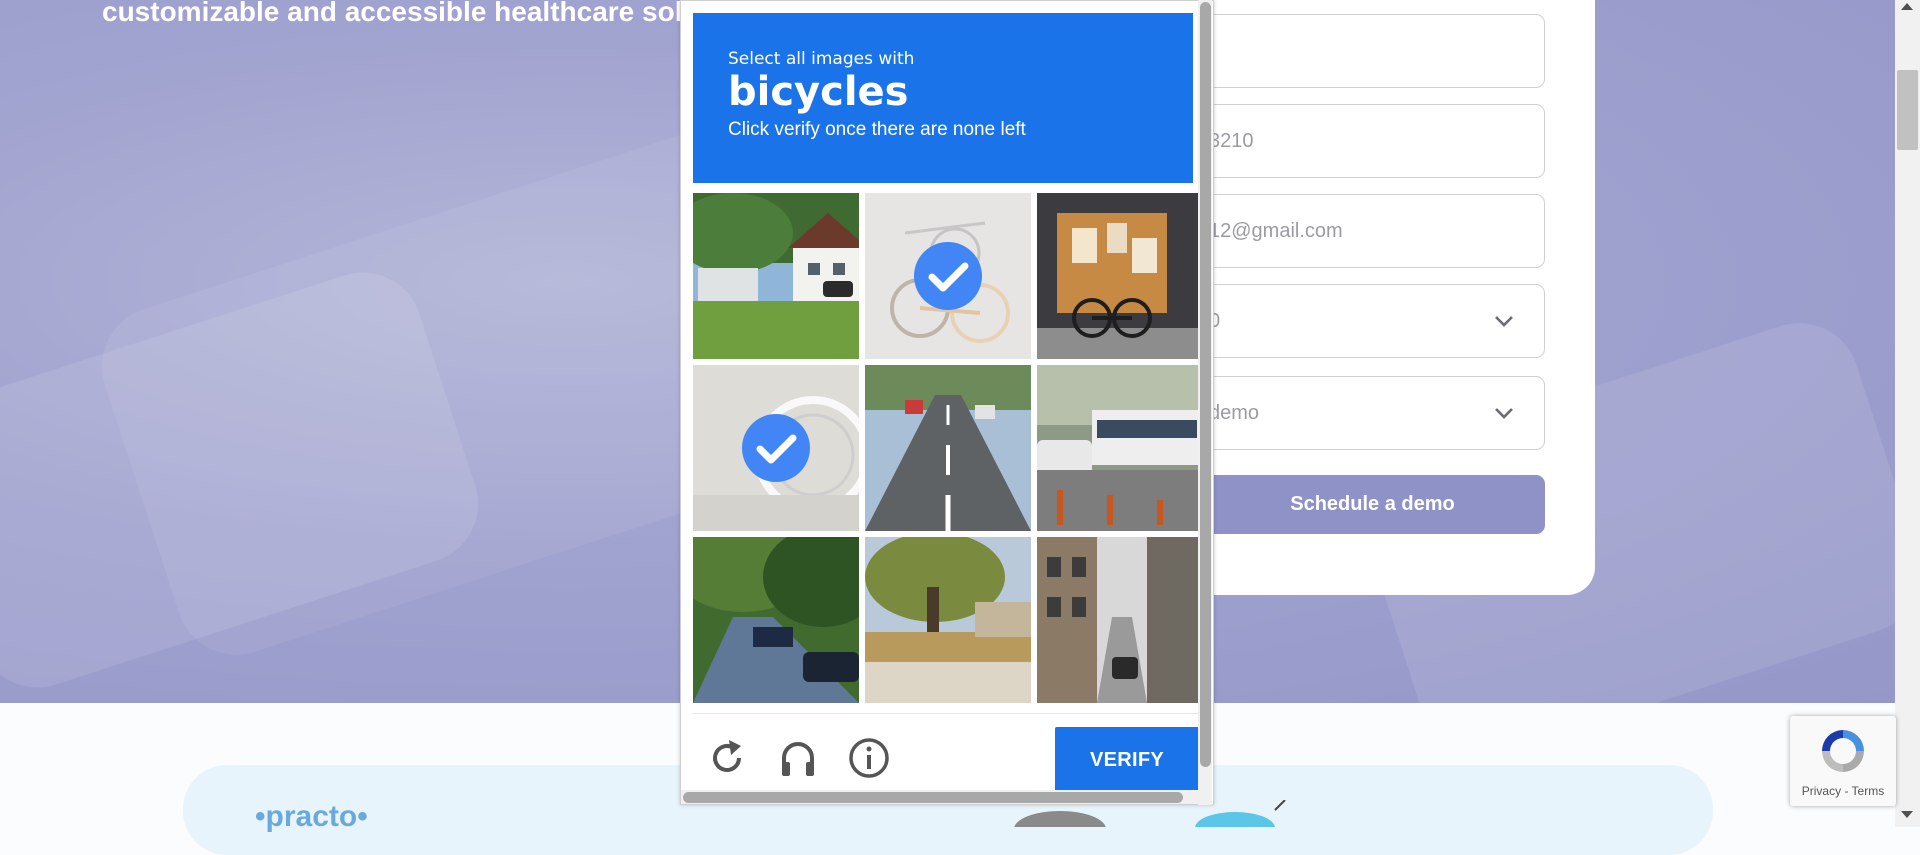 Image resolution: width=1920 pixels, height=855 pixels. What do you see at coordinates (727, 758) in the screenshot?
I see `reload-icon` at bounding box center [727, 758].